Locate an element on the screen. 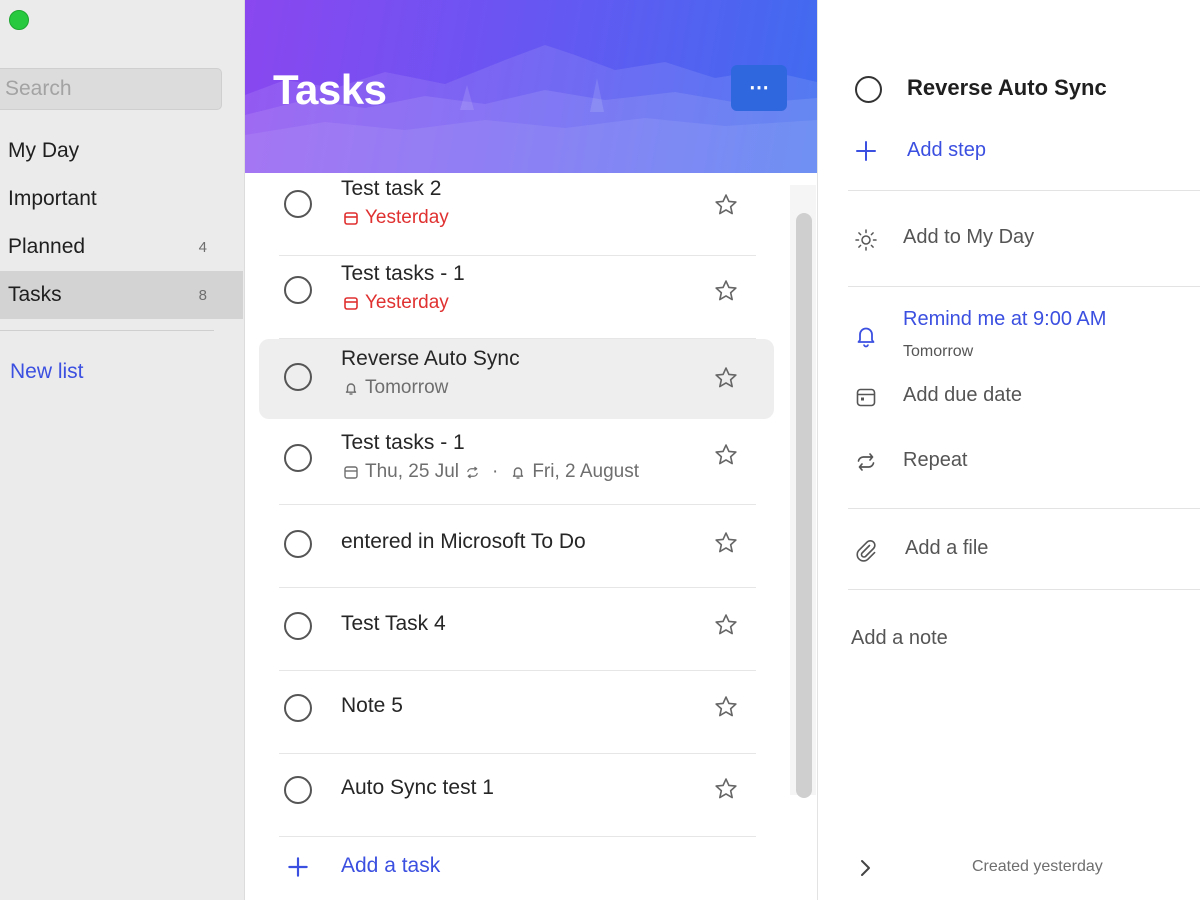  task-row: Test tasks - 1 Yesterday is located at coordinates (517, 297).